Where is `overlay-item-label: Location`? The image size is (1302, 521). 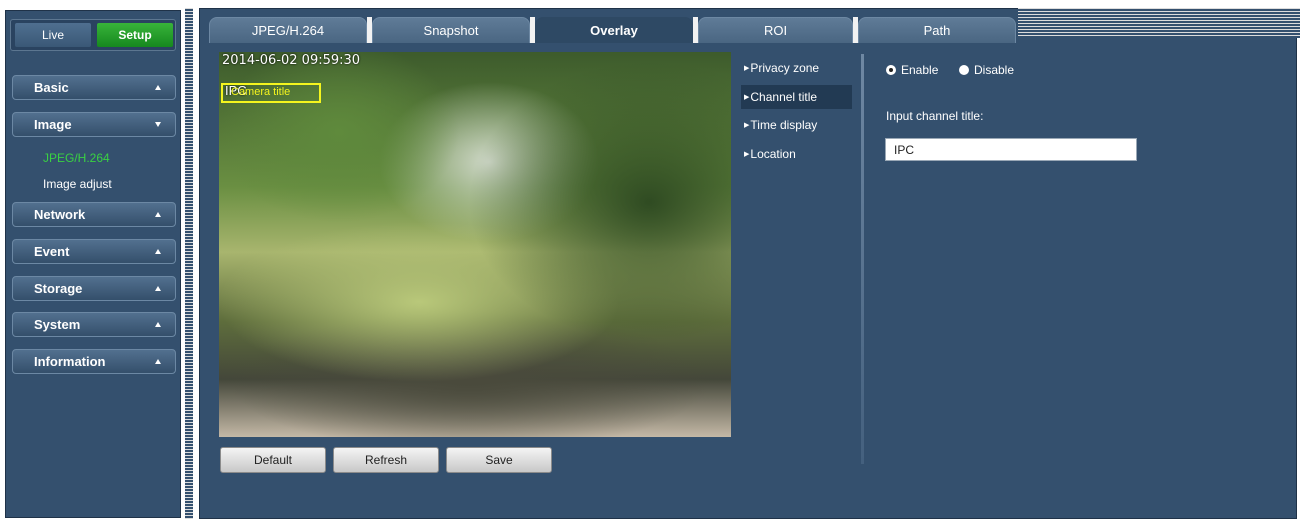 overlay-item-label: Location is located at coordinates (773, 154).